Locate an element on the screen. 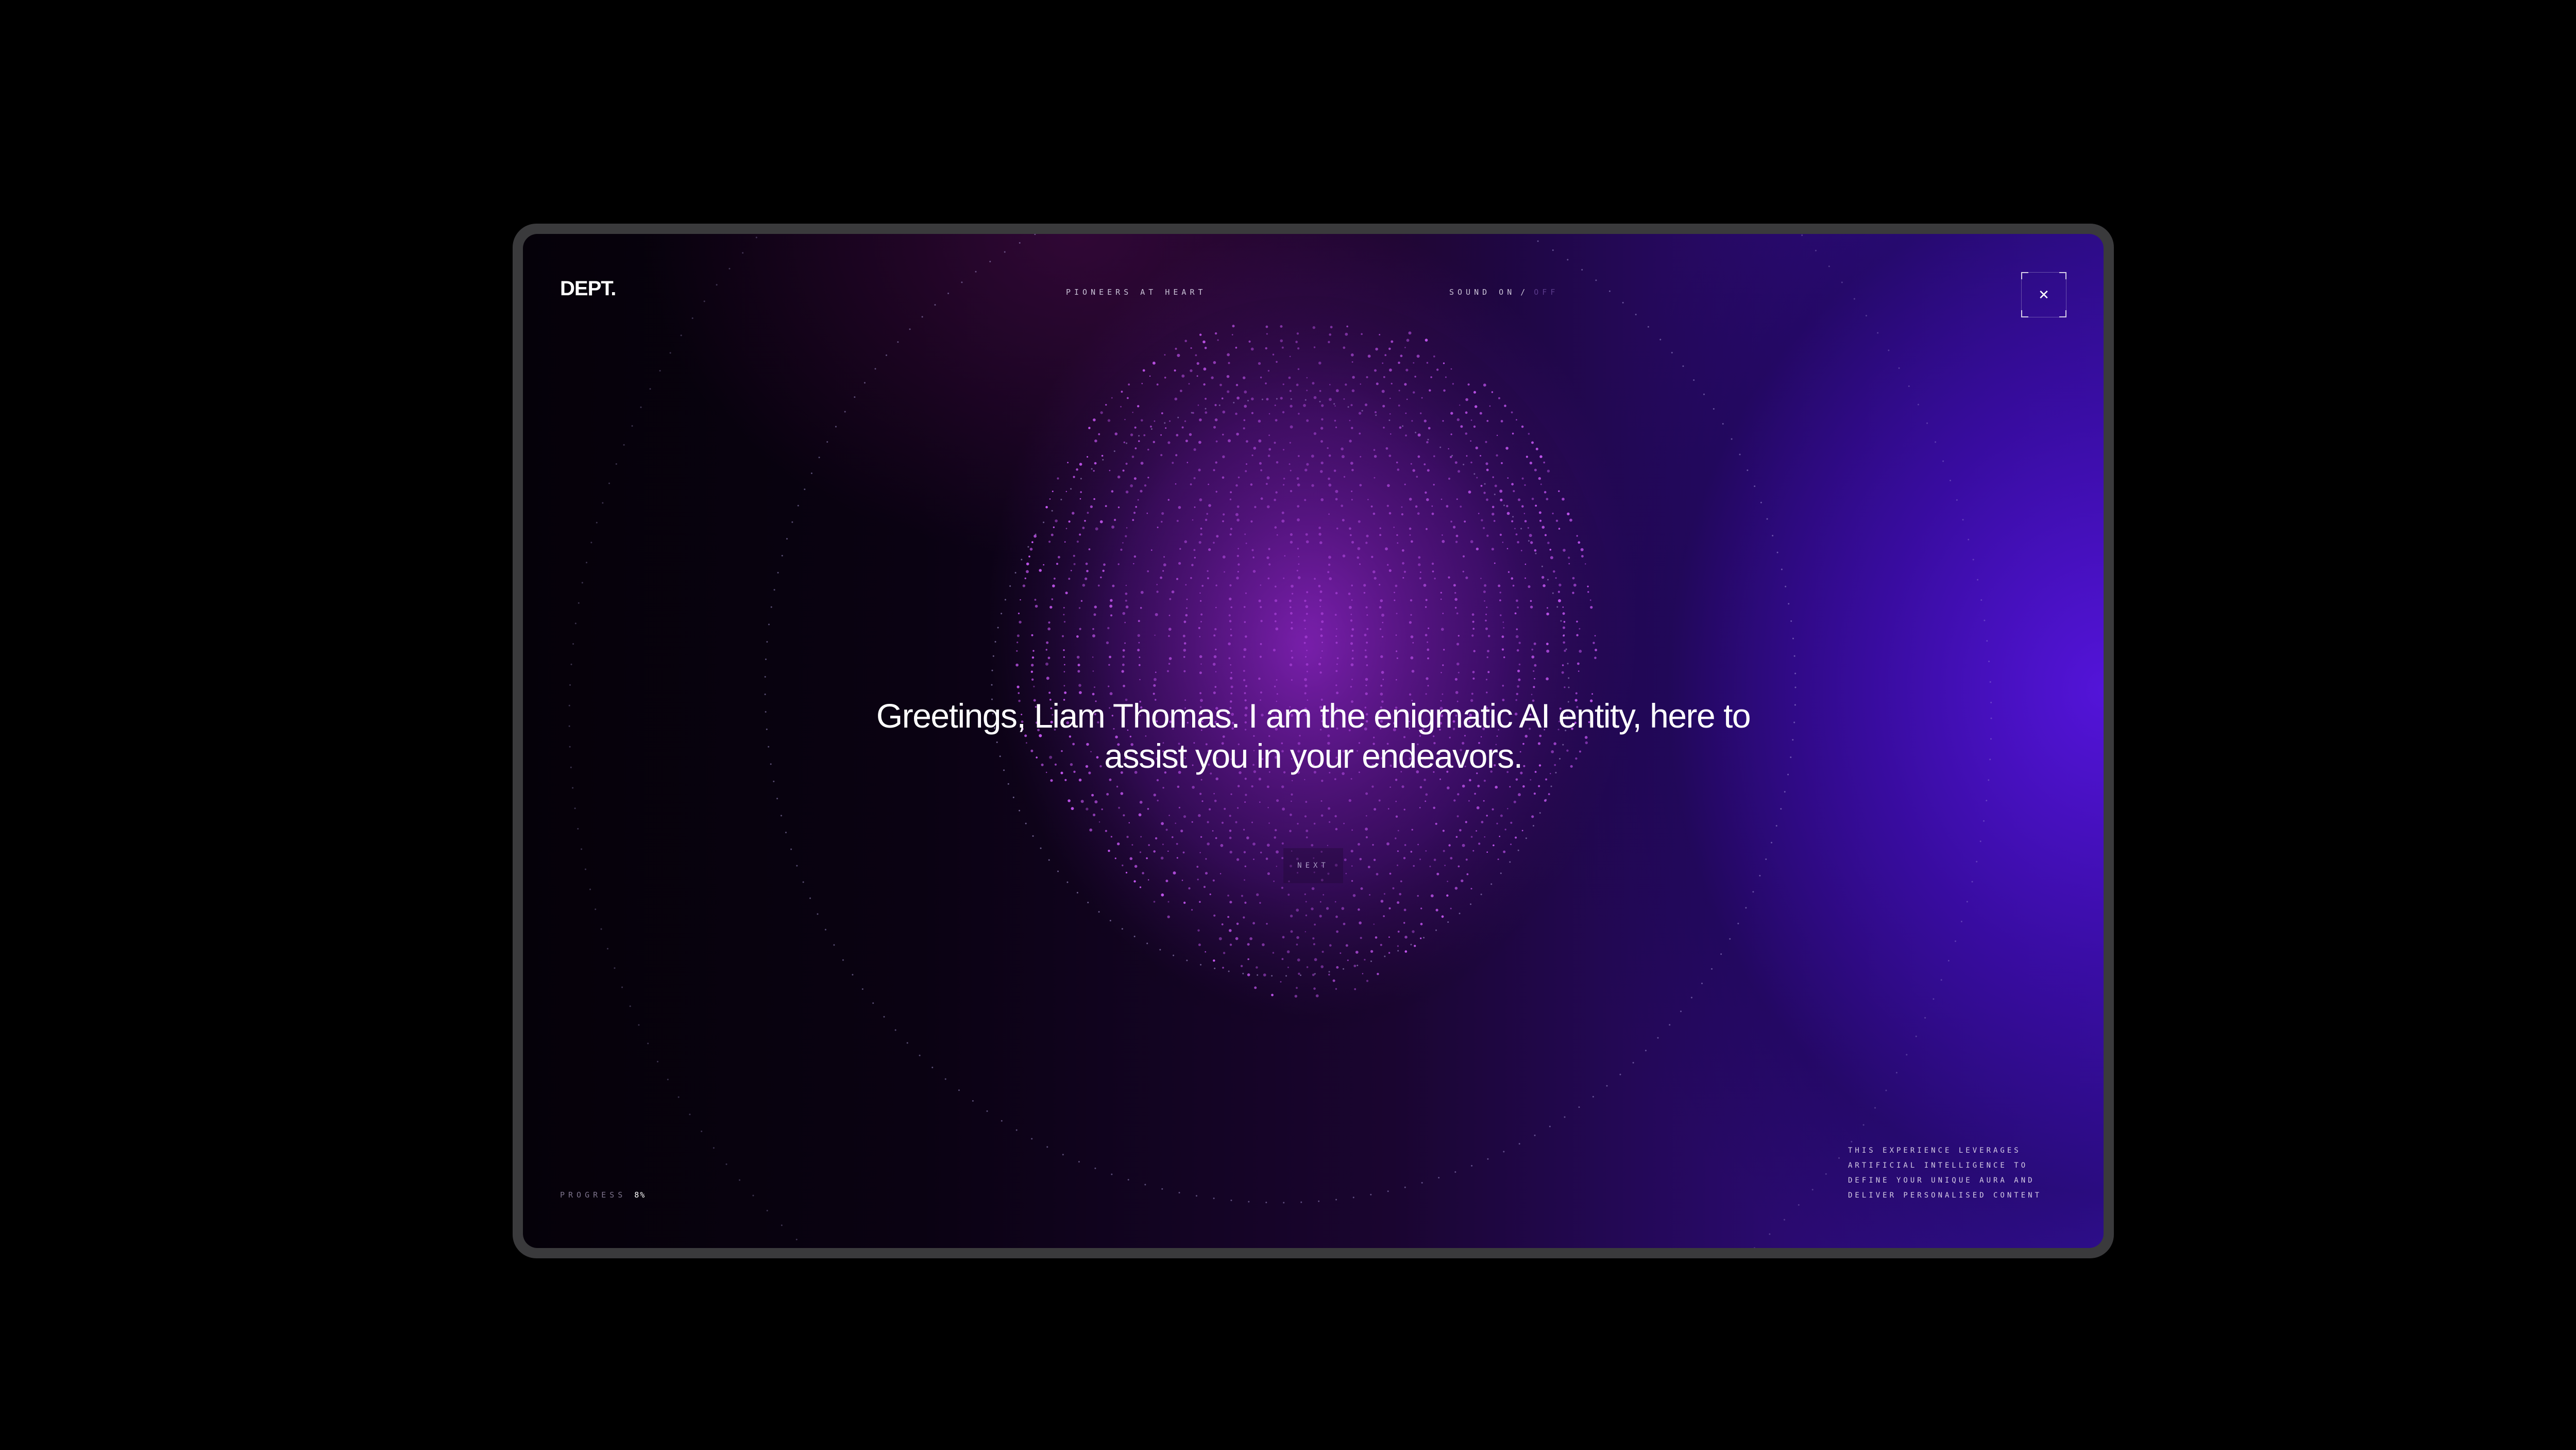  brand-logo: DEPT. is located at coordinates (588, 288).